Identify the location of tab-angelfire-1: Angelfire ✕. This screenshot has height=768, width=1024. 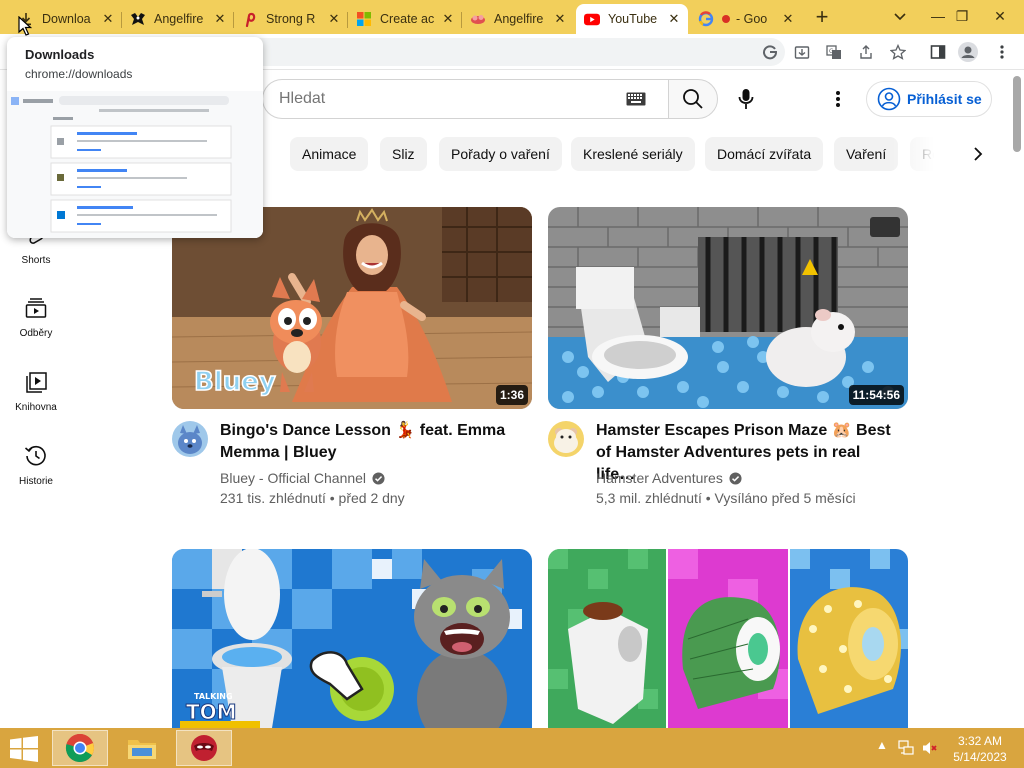
(178, 19).